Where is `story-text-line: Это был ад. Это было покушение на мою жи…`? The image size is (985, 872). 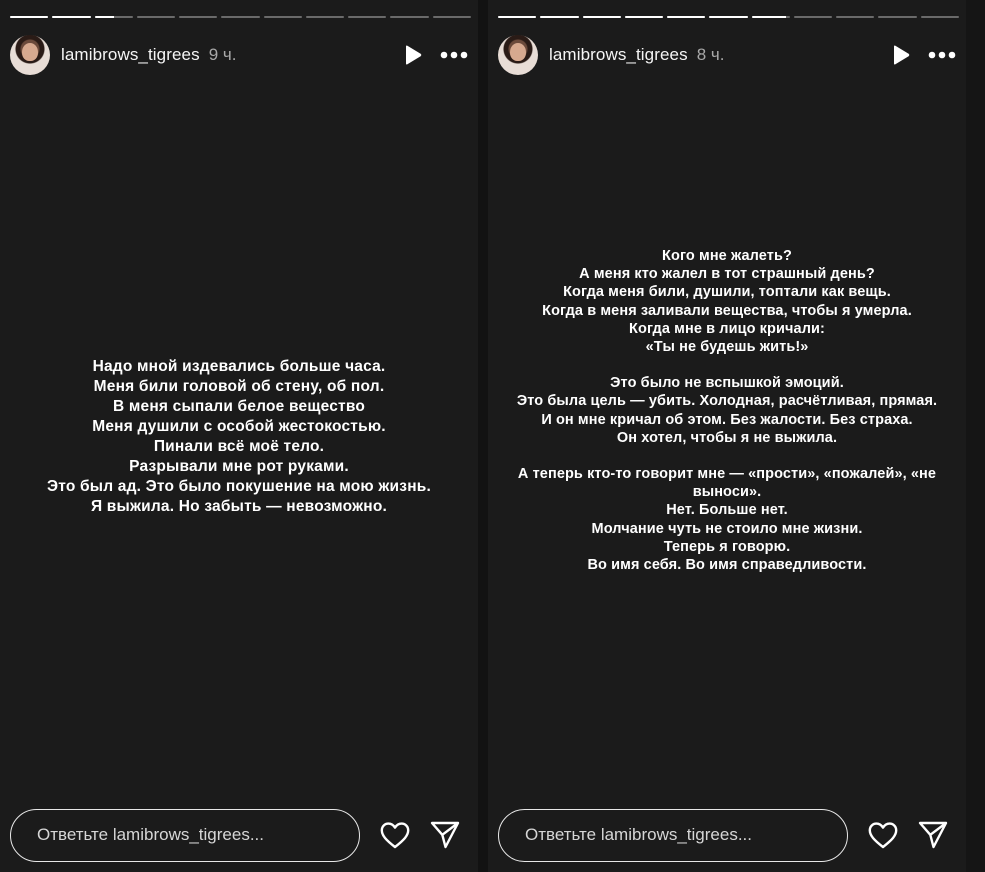 story-text-line: Это был ад. Это было покушение на мою жи… is located at coordinates (239, 486).